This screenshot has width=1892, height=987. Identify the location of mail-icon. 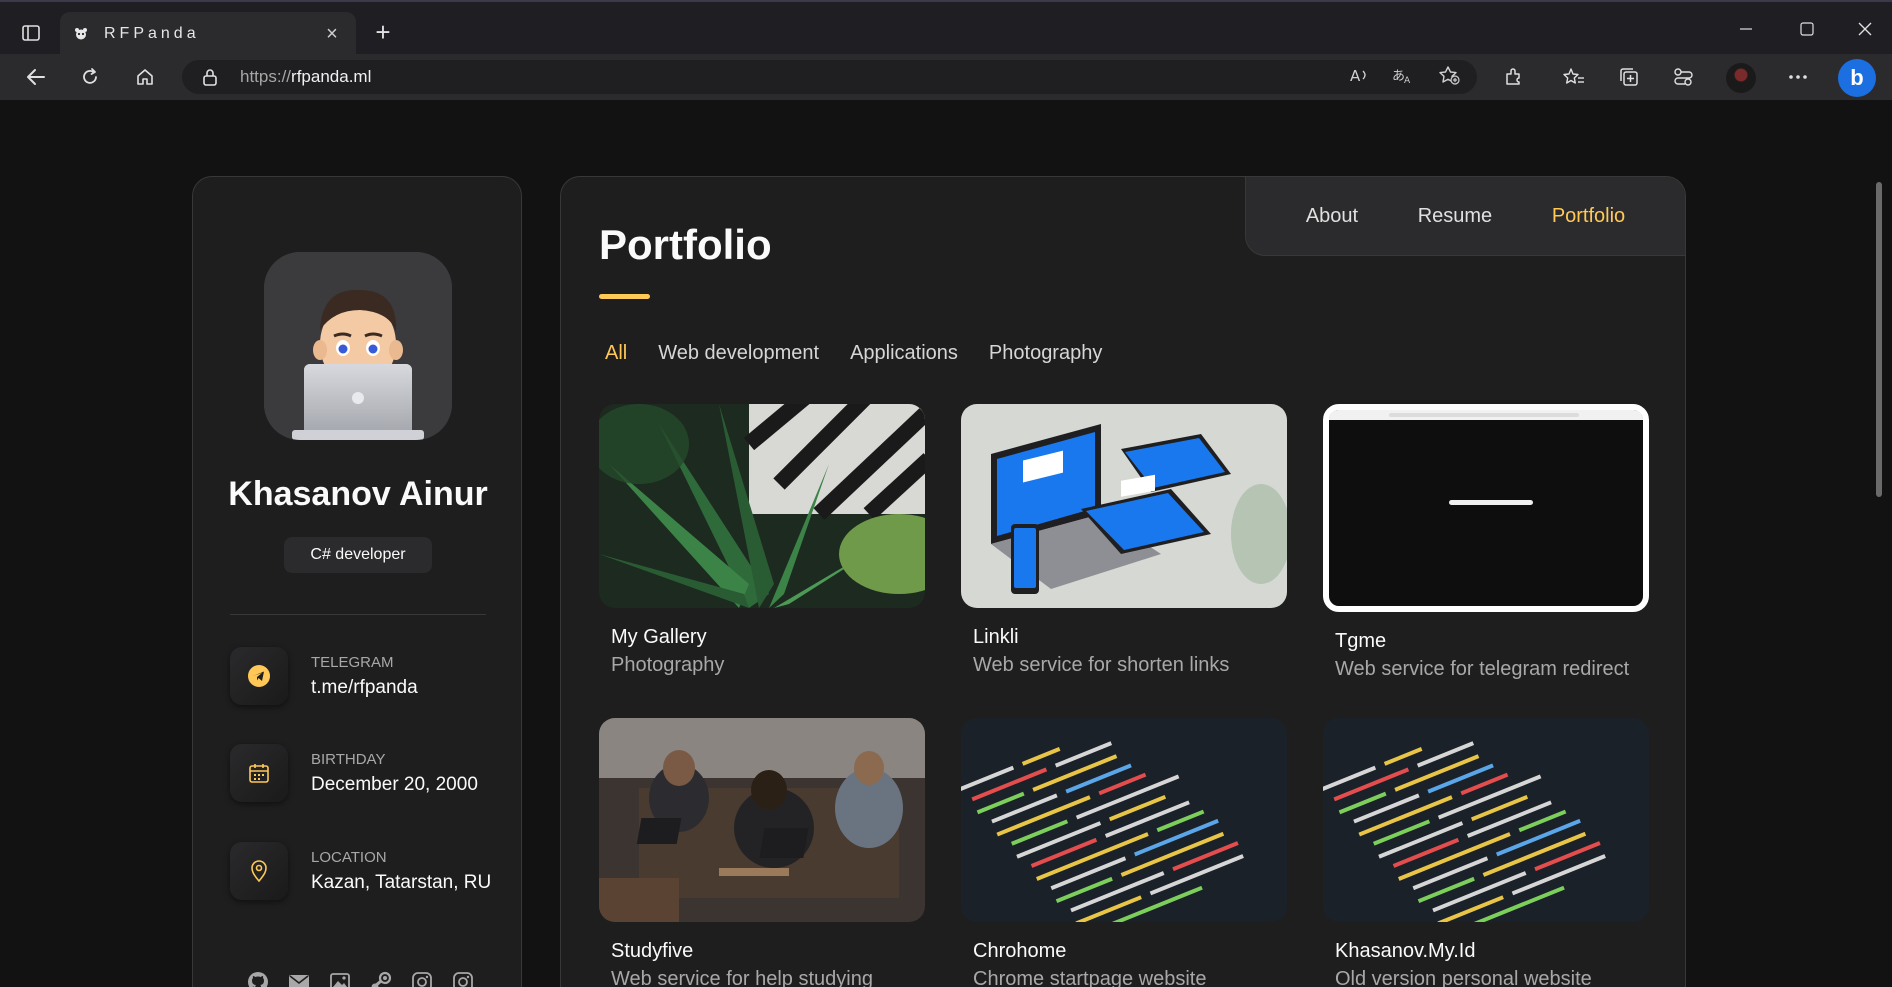
(299, 978).